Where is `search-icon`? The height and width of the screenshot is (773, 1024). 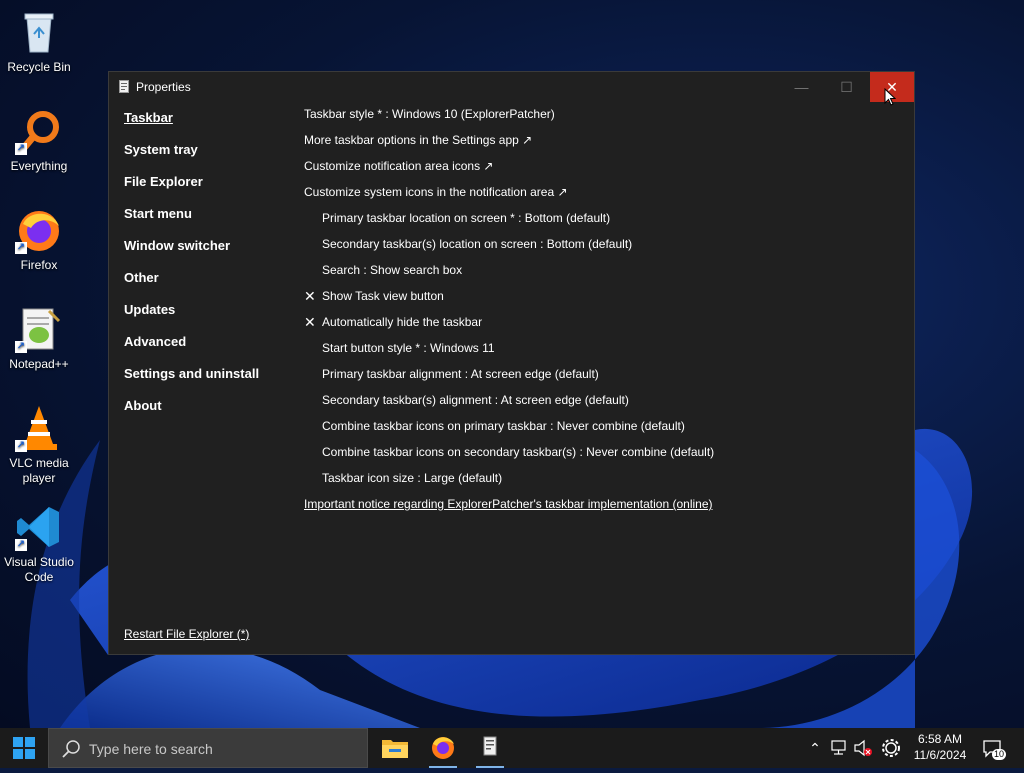 search-icon is located at coordinates (71, 749).